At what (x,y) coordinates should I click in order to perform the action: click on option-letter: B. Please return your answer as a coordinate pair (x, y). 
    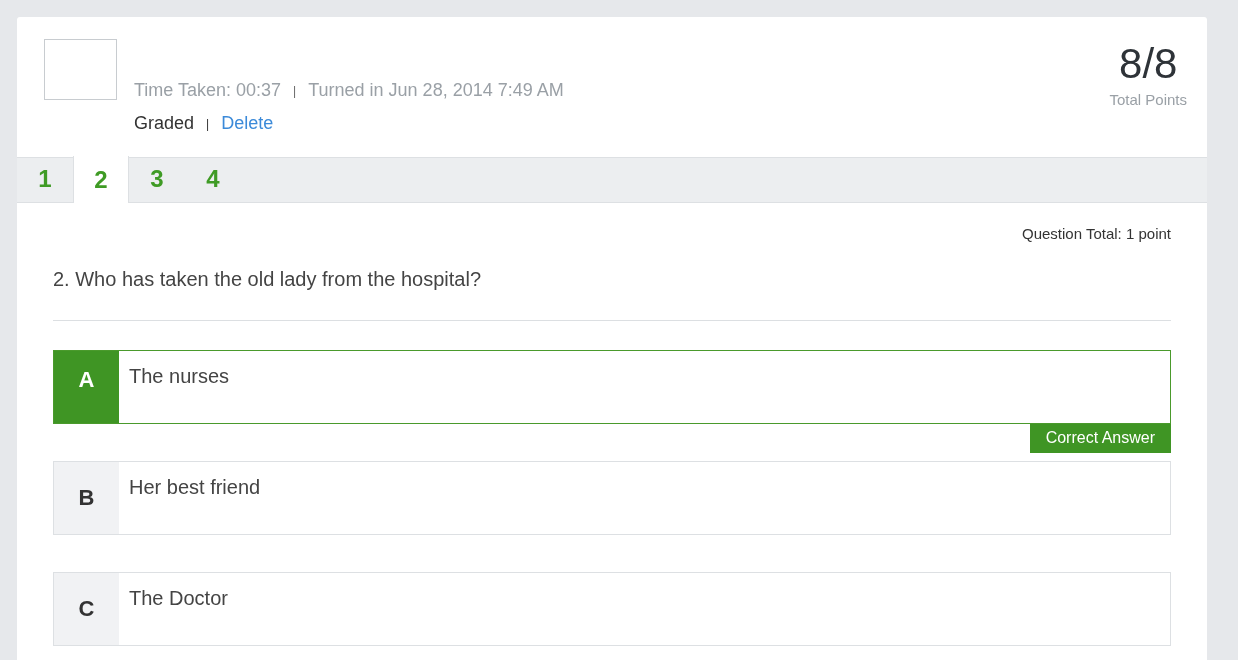
    Looking at the image, I should click on (86, 497).